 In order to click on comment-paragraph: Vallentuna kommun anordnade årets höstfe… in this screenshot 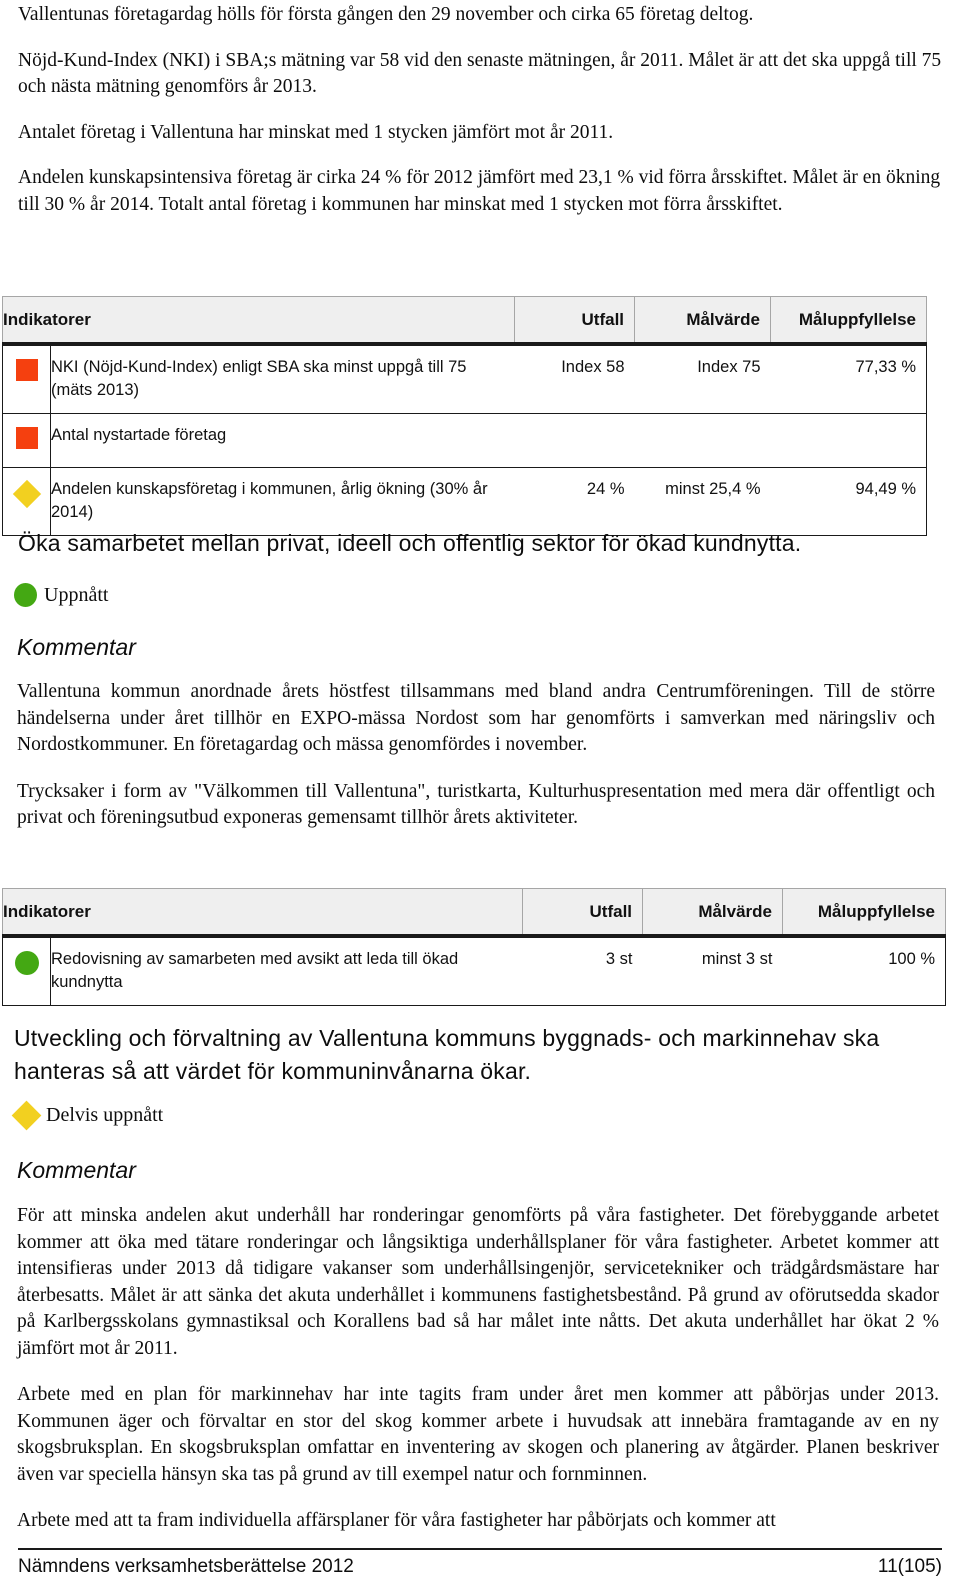, I will do `click(476, 718)`.